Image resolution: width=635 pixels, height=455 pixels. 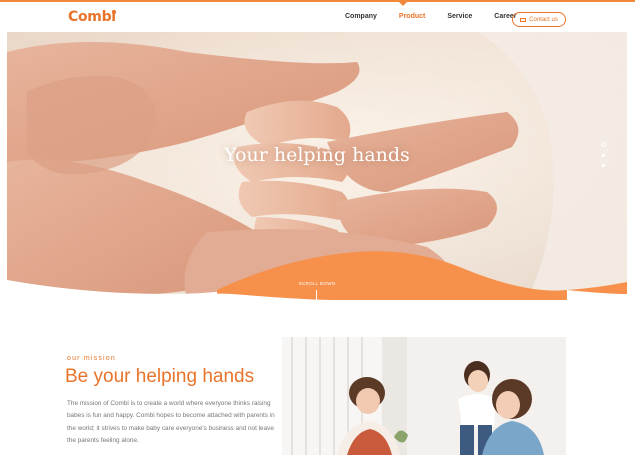 What do you see at coordinates (543, 19) in the screenshot?
I see `contact-us-label: Contact us` at bounding box center [543, 19].